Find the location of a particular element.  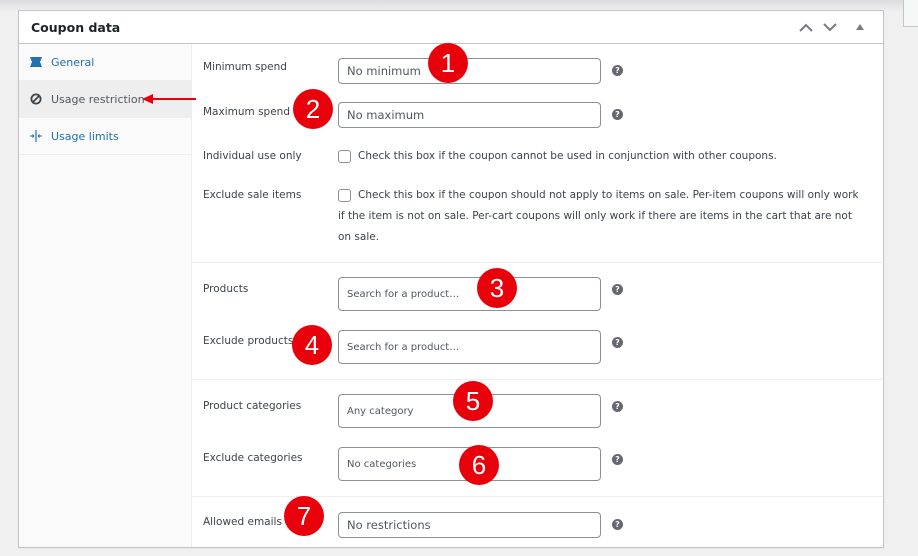

move-down-button is located at coordinates (830, 27).